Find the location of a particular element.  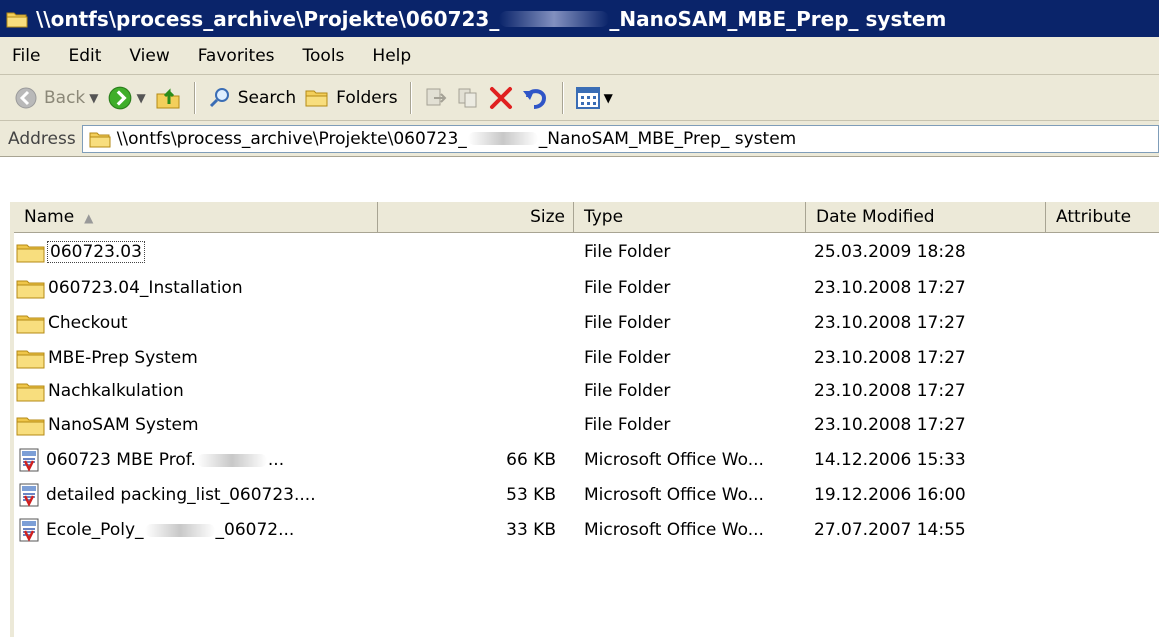

file-date: 25.03.2009 18:28 is located at coordinates (890, 252).